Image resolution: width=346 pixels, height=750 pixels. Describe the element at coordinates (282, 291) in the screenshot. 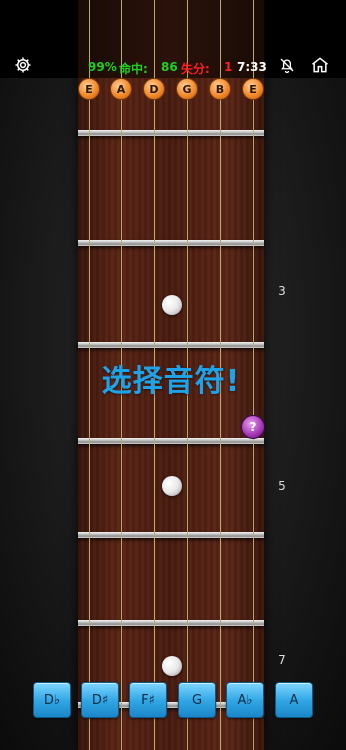

I see `fret-number-3: 3` at that location.